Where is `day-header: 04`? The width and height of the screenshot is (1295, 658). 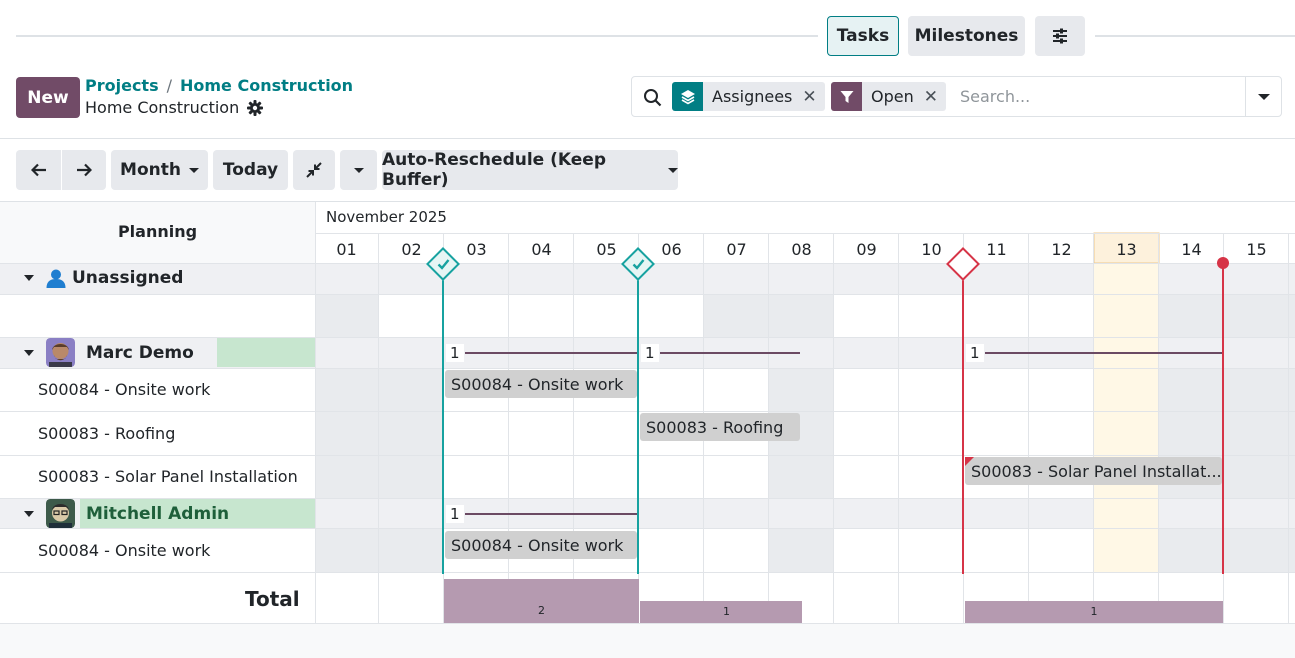 day-header: 04 is located at coordinates (541, 249).